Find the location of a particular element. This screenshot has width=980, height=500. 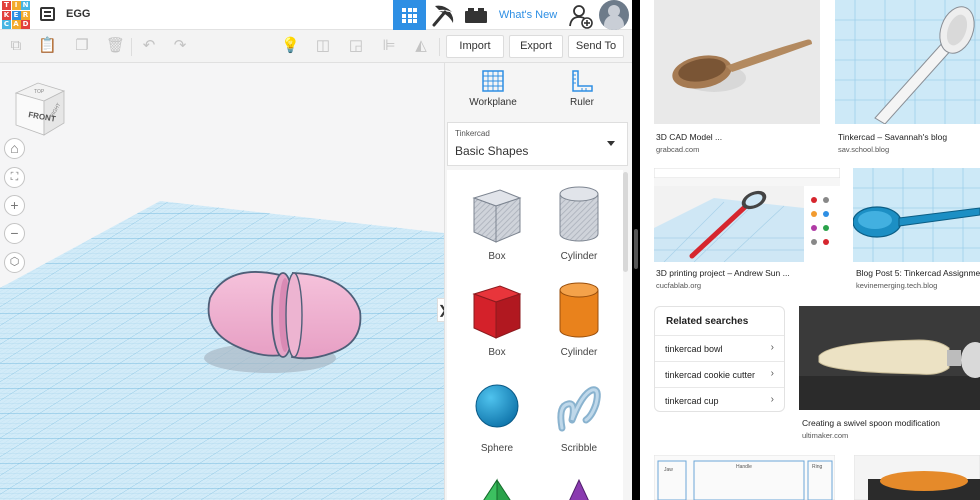

logo-letter: T is located at coordinates (6, 5).